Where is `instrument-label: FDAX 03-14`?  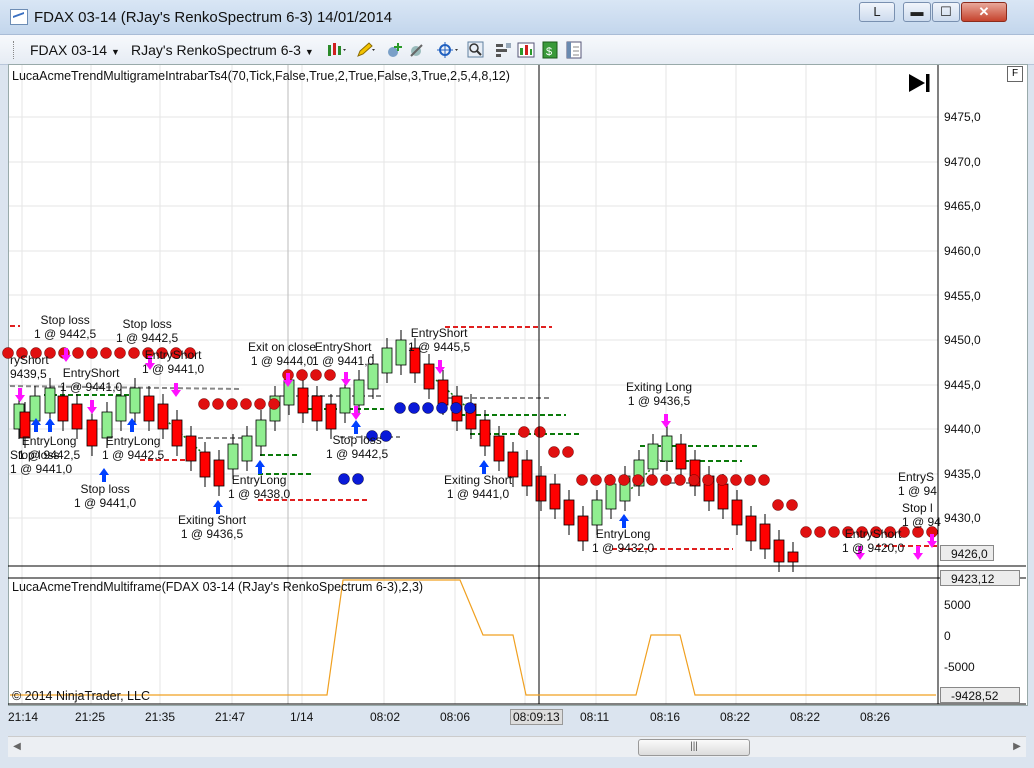
instrument-label: FDAX 03-14 is located at coordinates (69, 50).